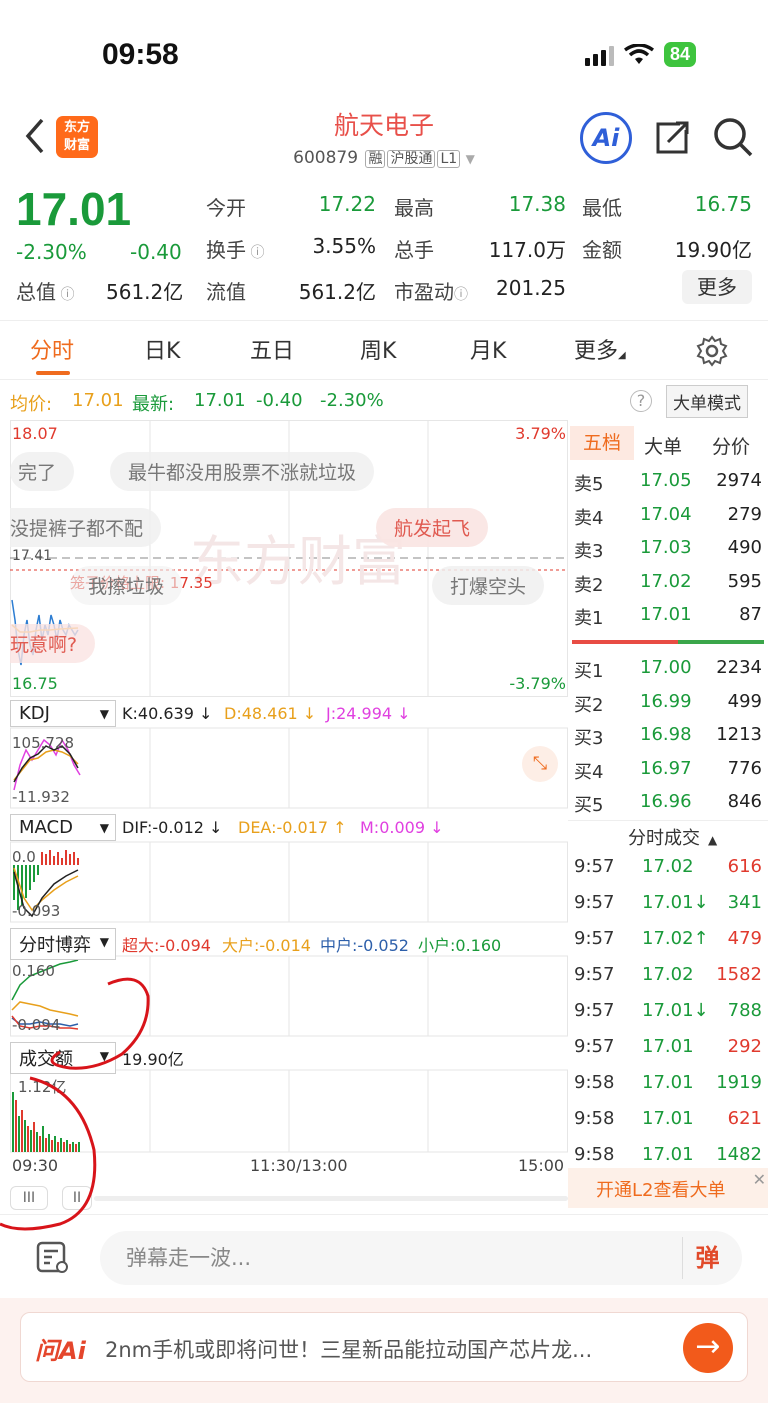 Image resolution: width=768 pixels, height=1403 pixels. I want to click on prev-close-label: 17.41, so click(32, 556).